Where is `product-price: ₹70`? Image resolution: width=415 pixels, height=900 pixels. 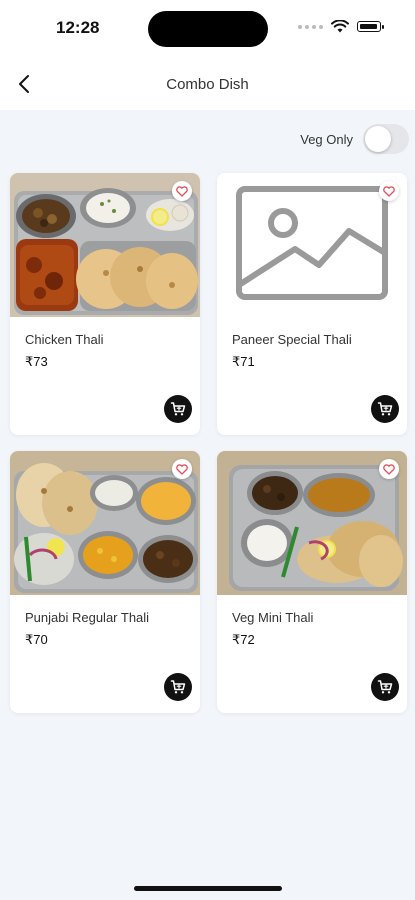
product-price: ₹70 is located at coordinates (36, 639).